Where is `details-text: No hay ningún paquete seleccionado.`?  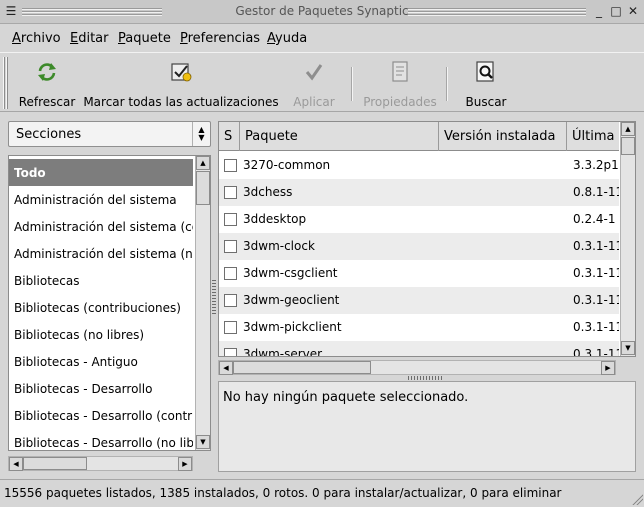
details-text: No hay ningún paquete seleccionado. is located at coordinates (346, 397).